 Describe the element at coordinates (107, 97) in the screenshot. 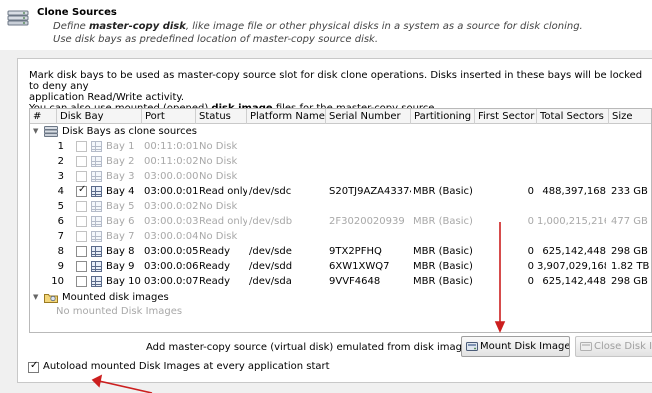

I see `intro-line: application Read/Write activity.` at that location.